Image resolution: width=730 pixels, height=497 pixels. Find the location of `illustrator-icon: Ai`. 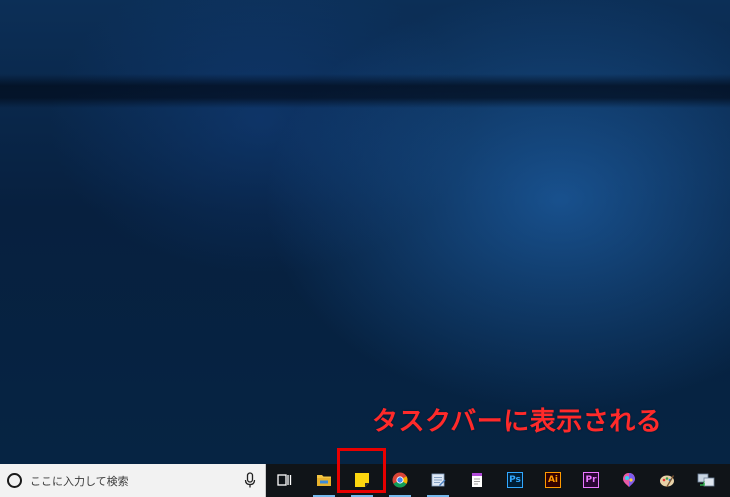

illustrator-icon: Ai is located at coordinates (553, 480).